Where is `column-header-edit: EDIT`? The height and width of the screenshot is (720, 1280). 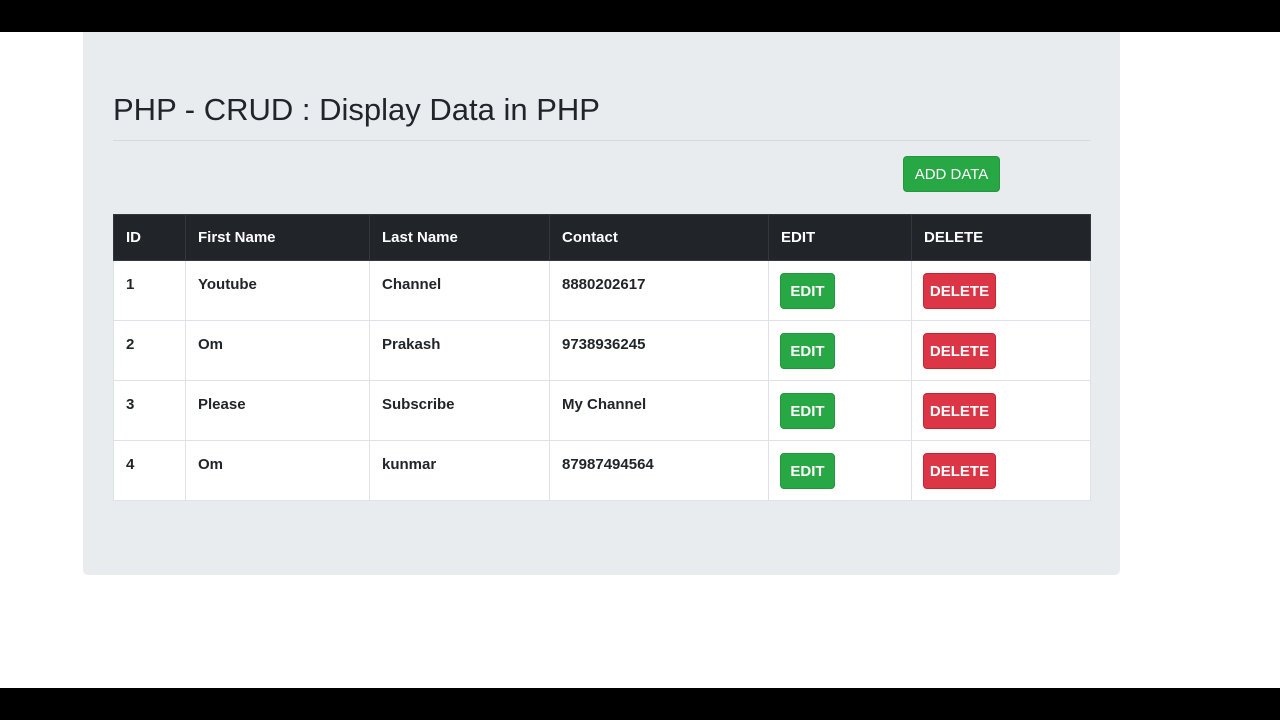 column-header-edit: EDIT is located at coordinates (840, 237).